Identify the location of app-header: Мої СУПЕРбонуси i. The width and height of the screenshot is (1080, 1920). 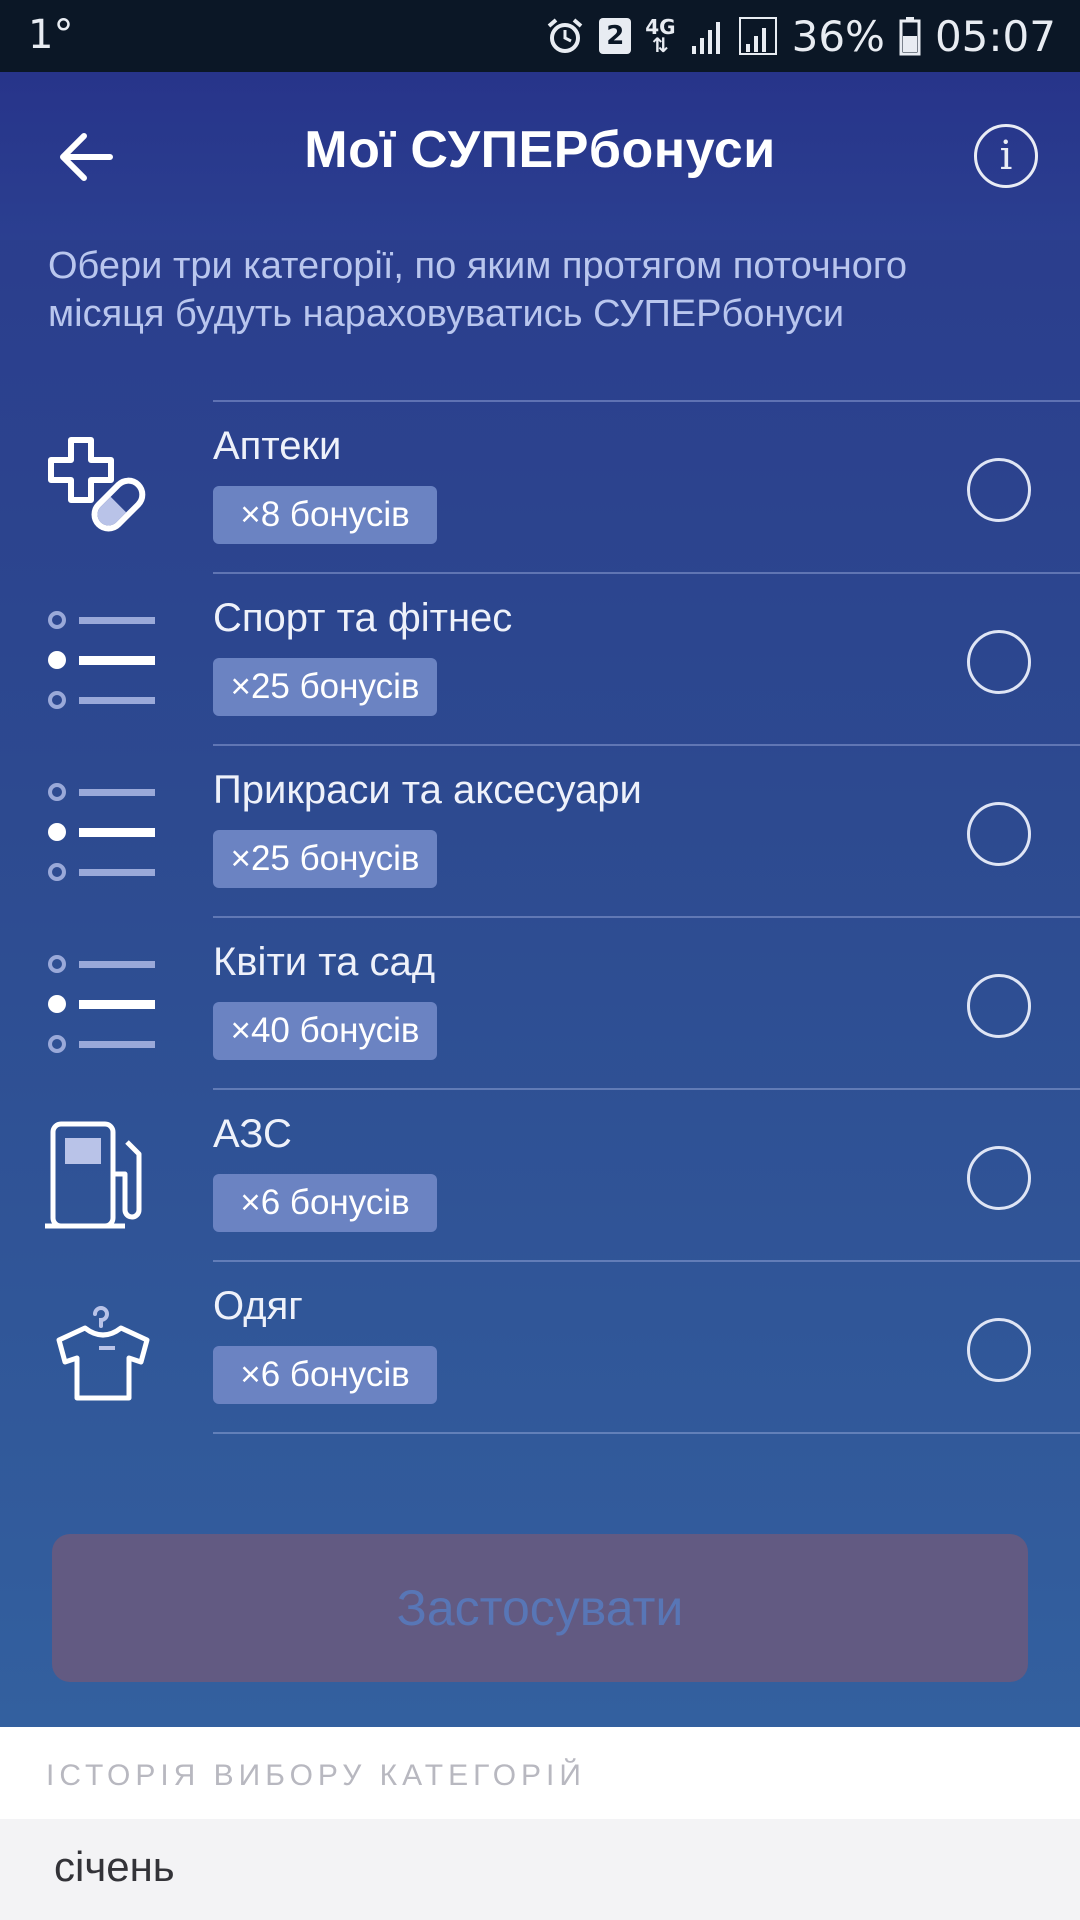
(540, 156).